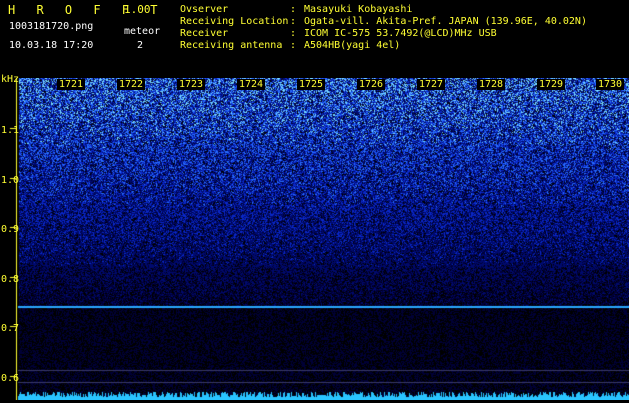  What do you see at coordinates (10, 180) in the screenshot?
I see `y-tick-label: 1.0` at bounding box center [10, 180].